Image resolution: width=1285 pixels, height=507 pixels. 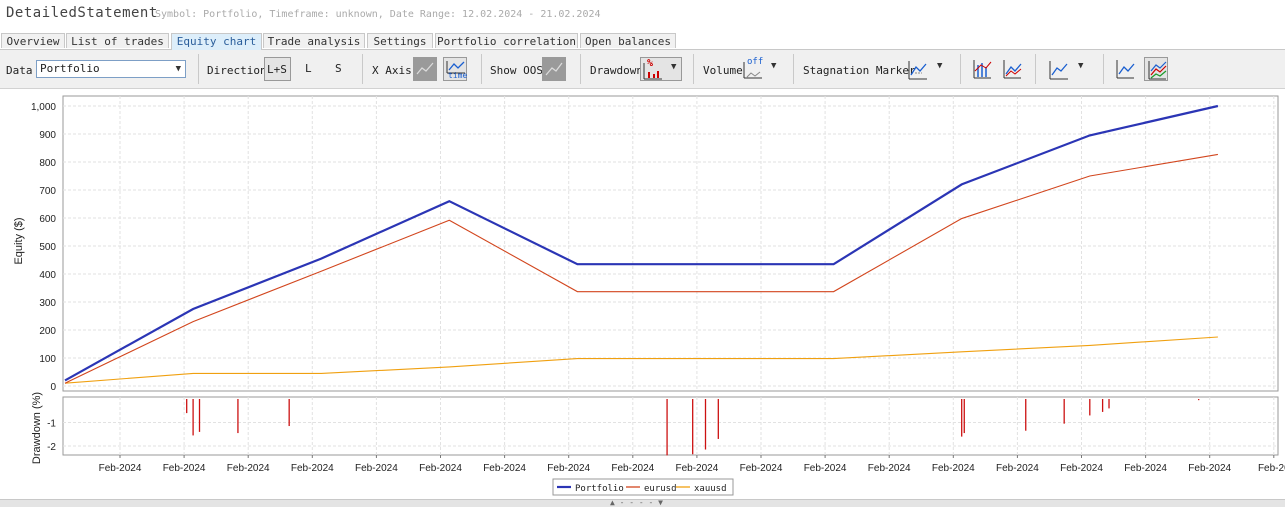 I want to click on drawdown-y-ticks: -1 -2, so click(x=51, y=436).